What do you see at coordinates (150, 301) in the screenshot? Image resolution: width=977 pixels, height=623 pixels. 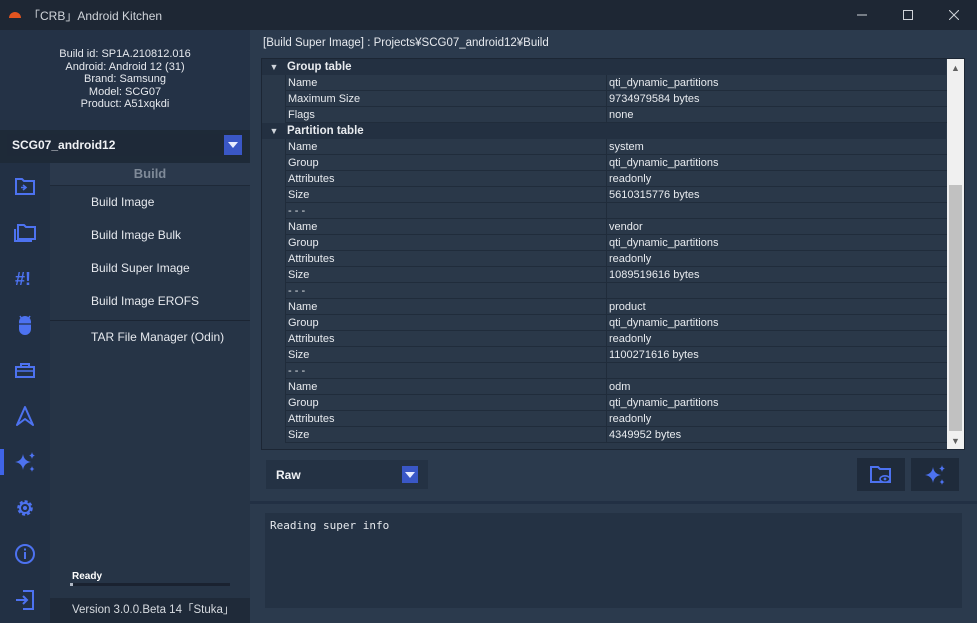 I see `menu-item-build-image-erofs: Build Image EROFS` at bounding box center [150, 301].